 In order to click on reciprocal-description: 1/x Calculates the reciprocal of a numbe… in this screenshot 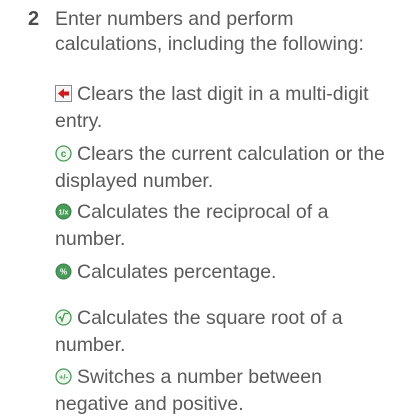, I will do `click(225, 226)`.